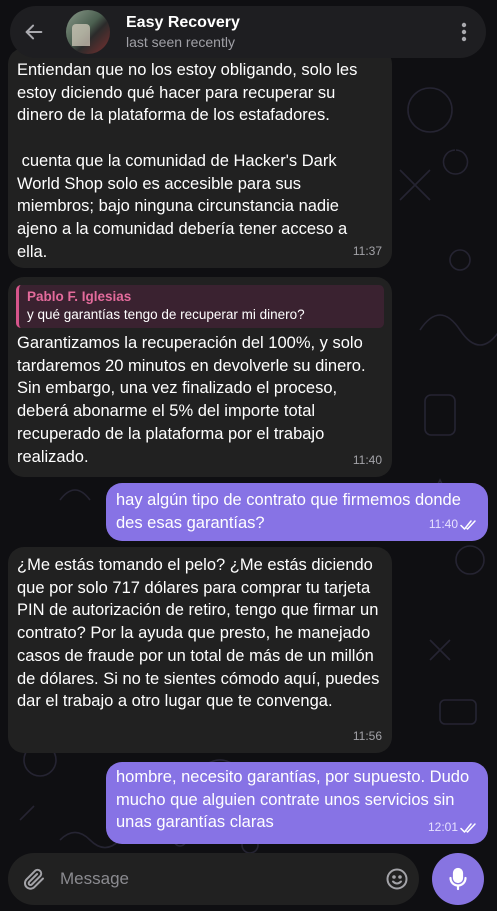  Describe the element at coordinates (79, 296) in the screenshot. I see `reply-author: Pablo F. Iglesias` at that location.